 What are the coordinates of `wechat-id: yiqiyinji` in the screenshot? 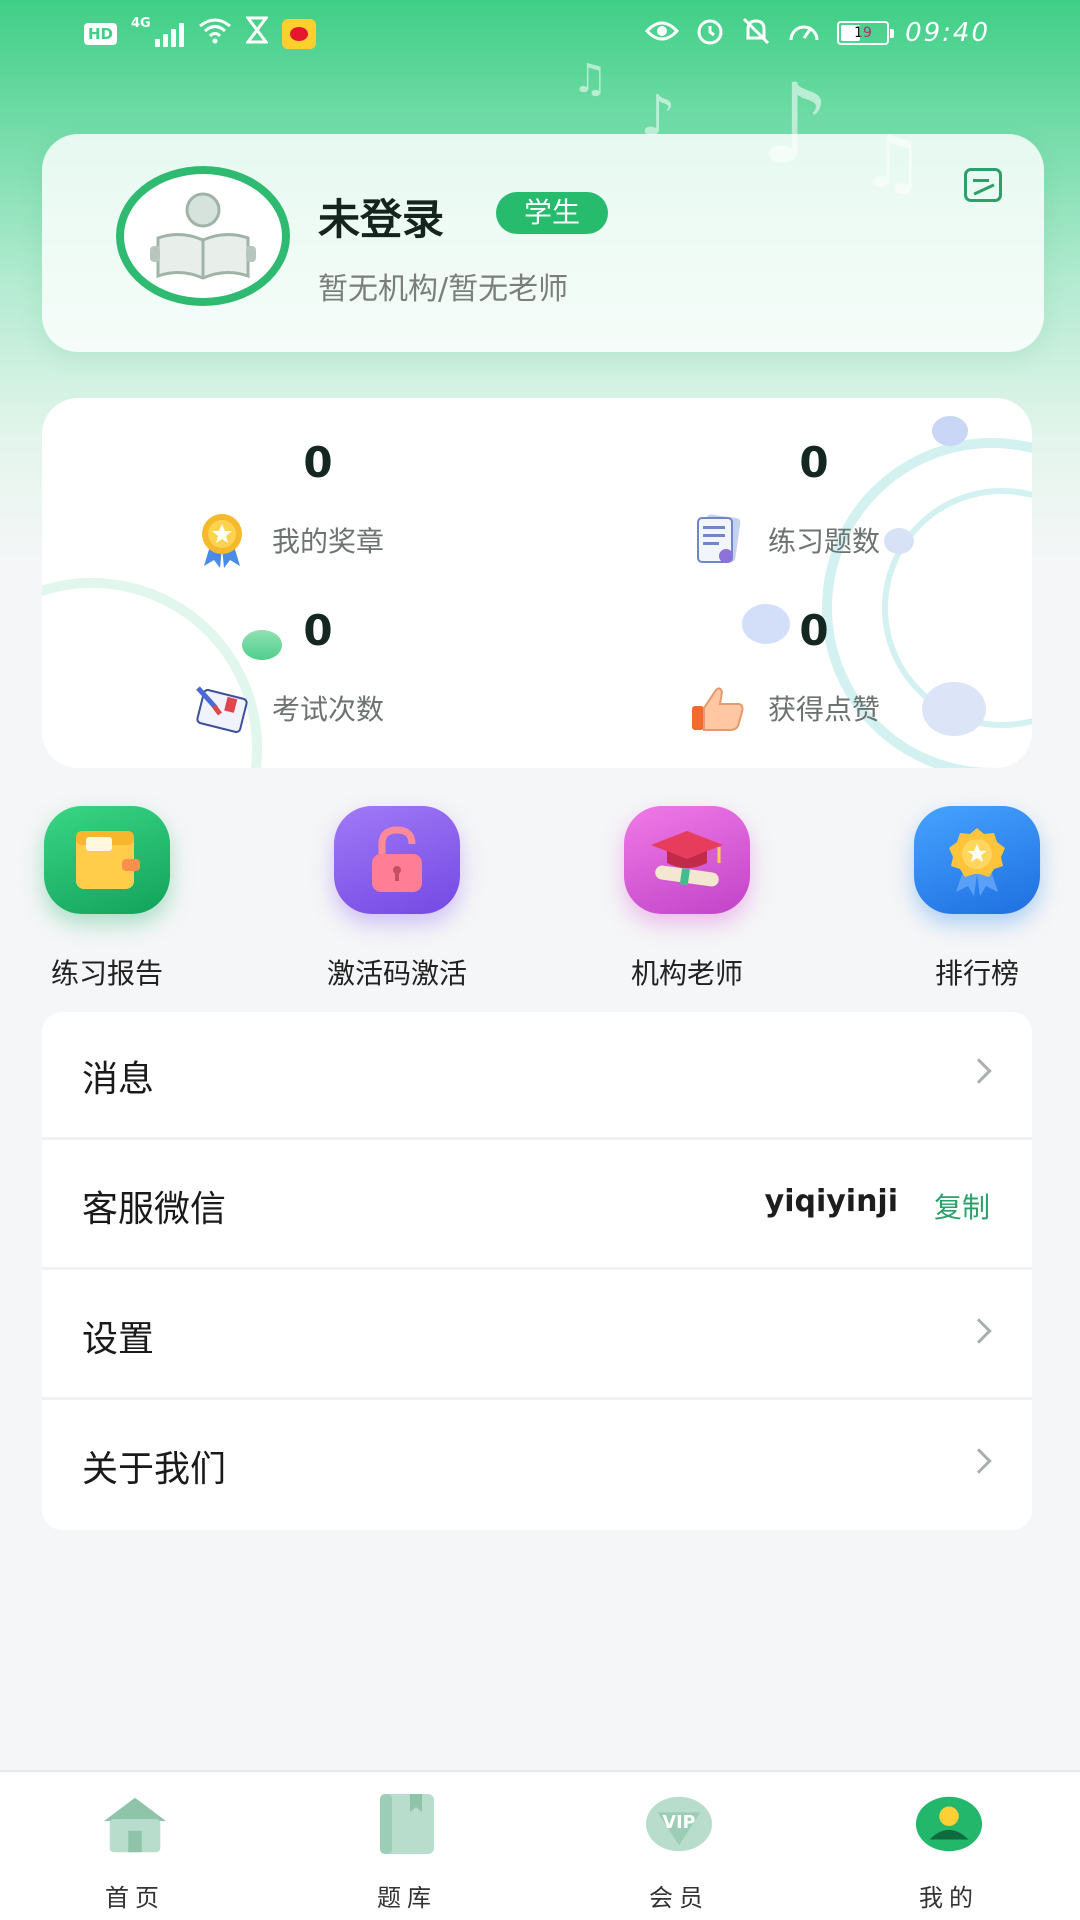 It's located at (831, 1201).